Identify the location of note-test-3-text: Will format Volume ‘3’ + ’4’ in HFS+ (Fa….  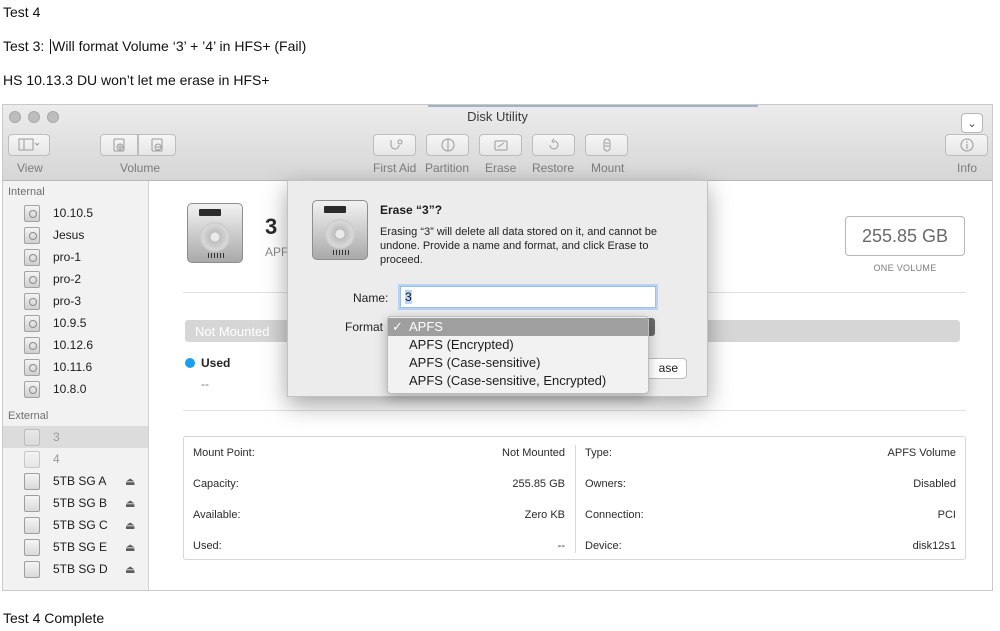
(179, 46).